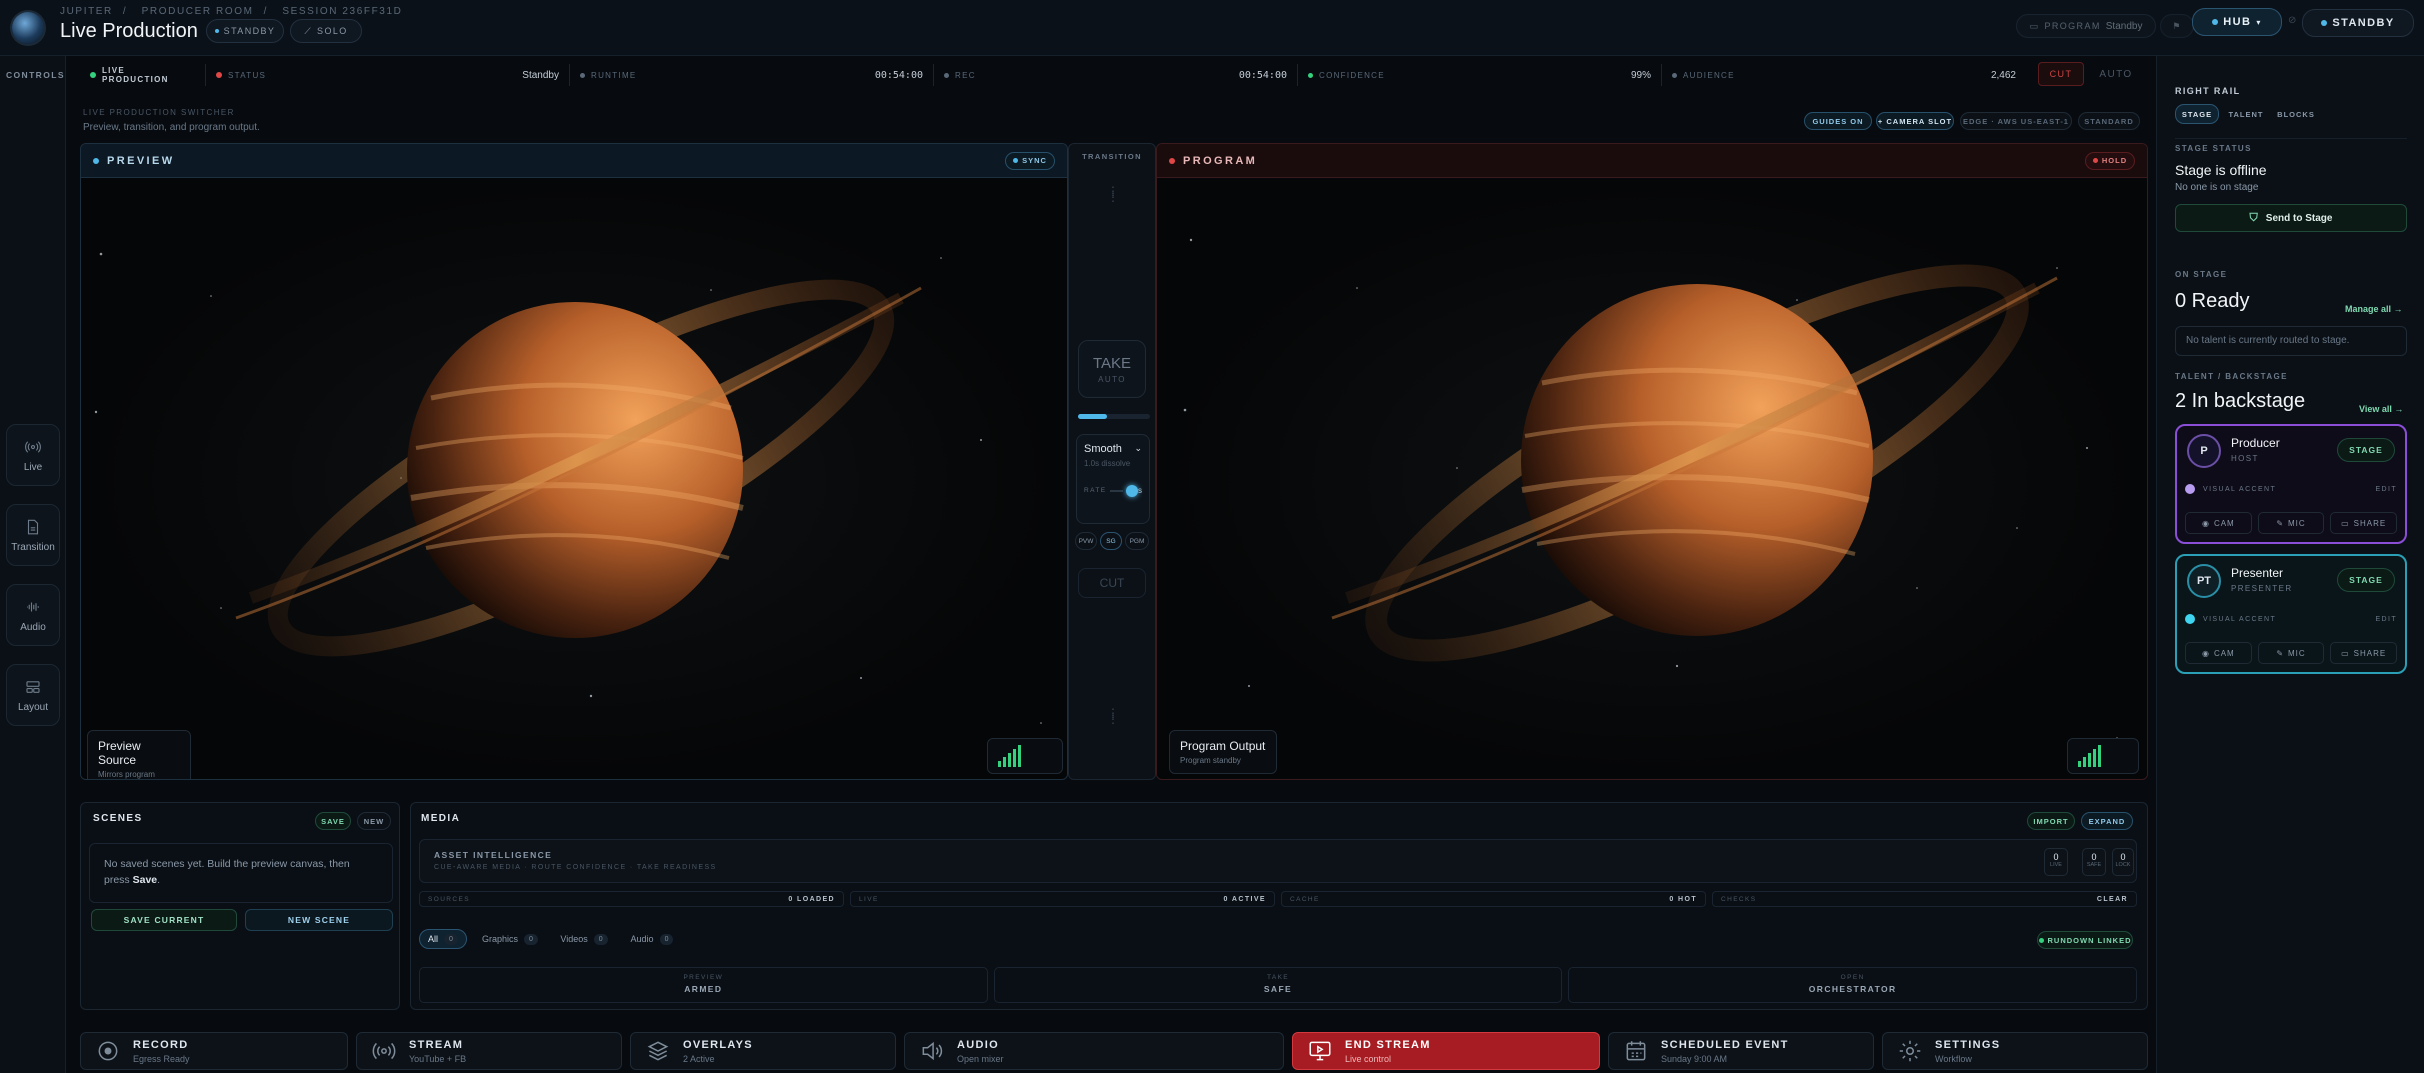 The height and width of the screenshot is (1073, 2424). What do you see at coordinates (33, 446) in the screenshot?
I see `broadcast-icon` at bounding box center [33, 446].